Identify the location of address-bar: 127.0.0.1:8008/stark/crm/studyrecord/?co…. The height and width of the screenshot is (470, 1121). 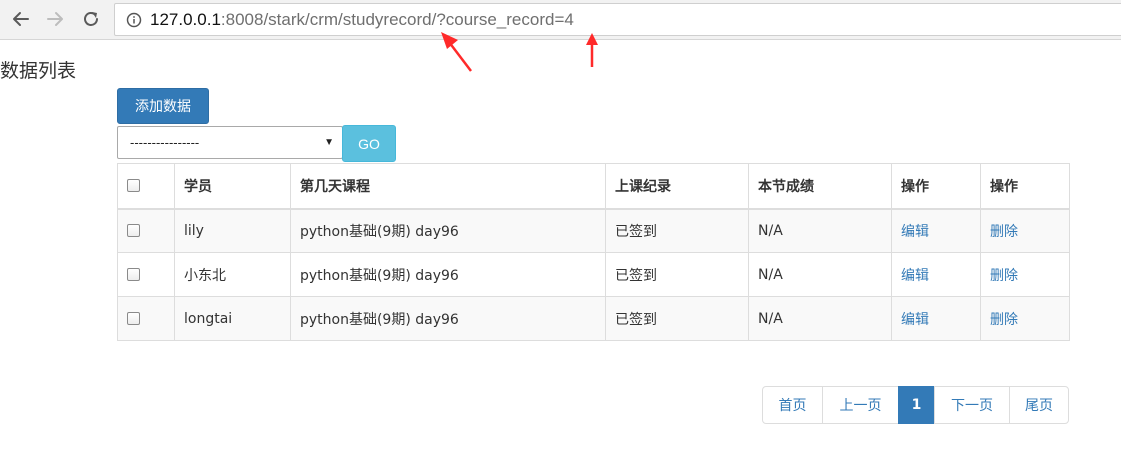
(617, 19).